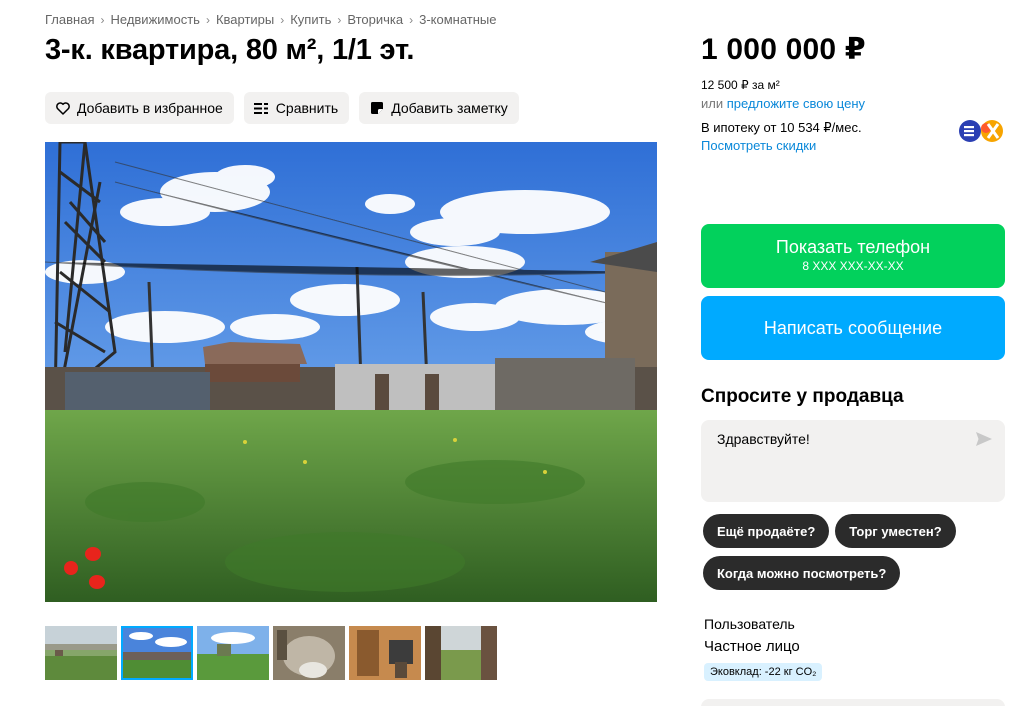 The height and width of the screenshot is (706, 1024). I want to click on mortgage-info: В ипотеку от 10 534 ₽/мес., so click(781, 127).